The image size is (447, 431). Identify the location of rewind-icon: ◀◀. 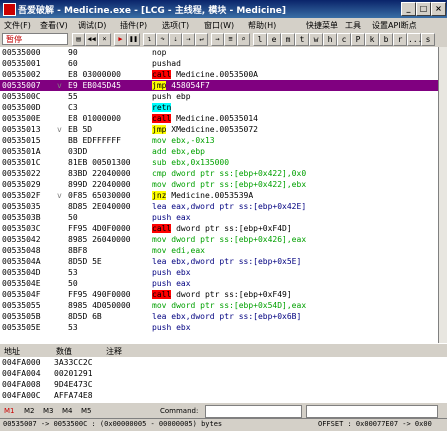
(91, 39).